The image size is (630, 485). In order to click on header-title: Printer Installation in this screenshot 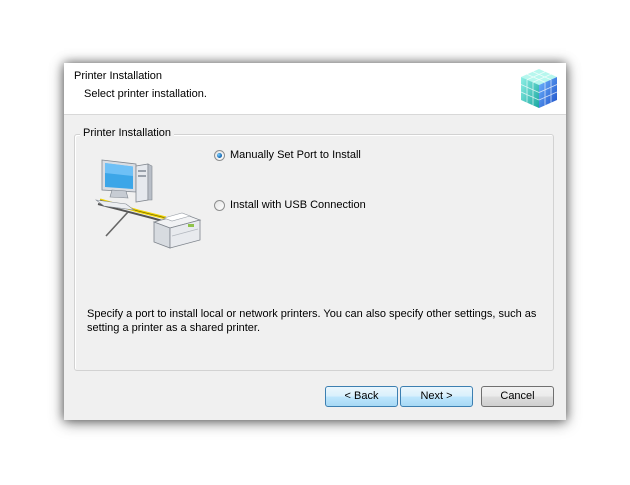, I will do `click(118, 76)`.